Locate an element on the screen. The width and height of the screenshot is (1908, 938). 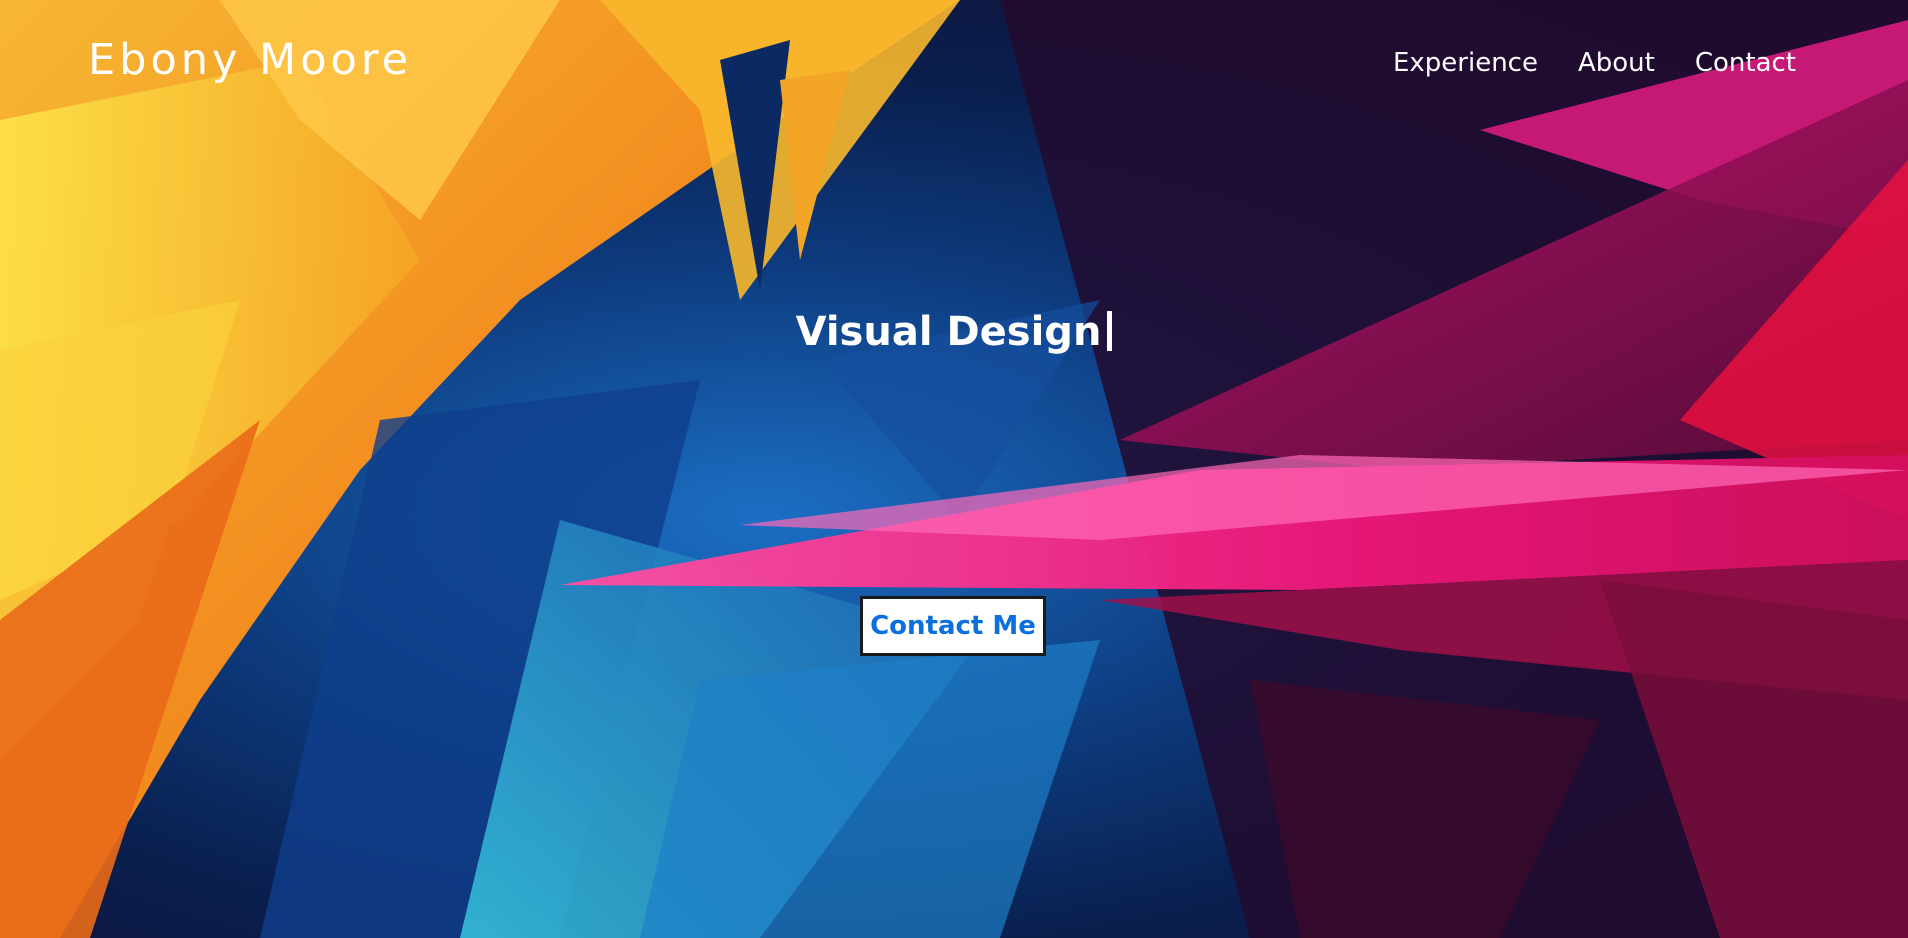
nav-link-about: About is located at coordinates (1616, 63).